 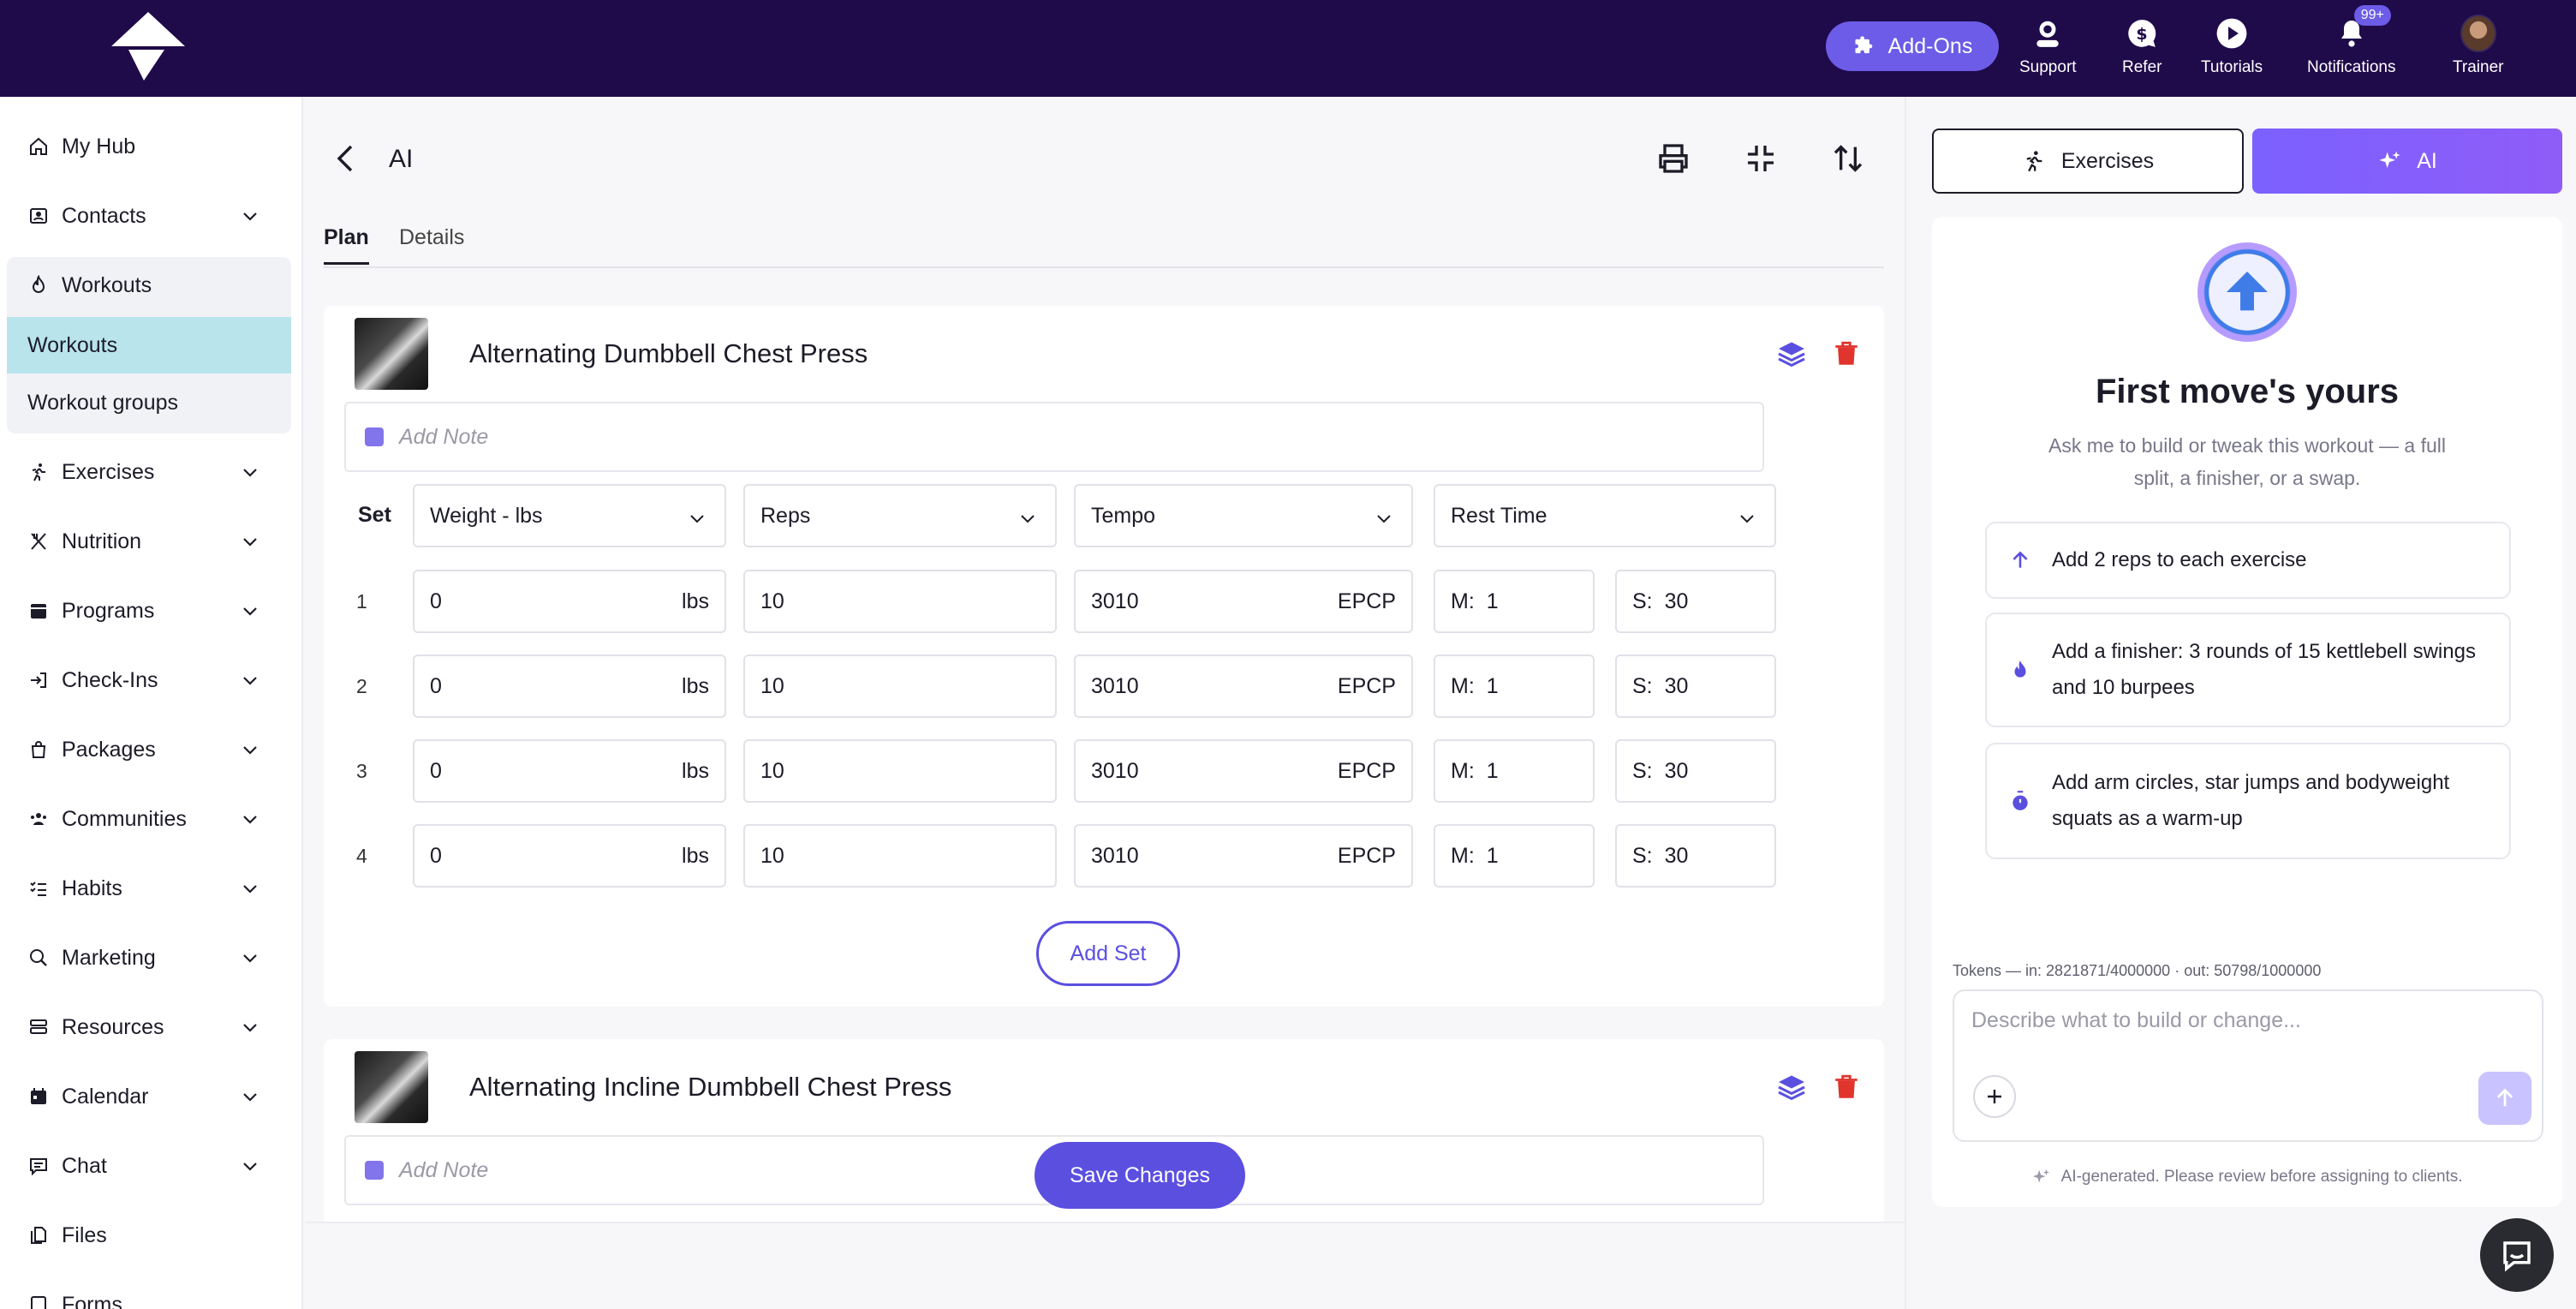 I want to click on weight-value: 0, so click(x=436, y=770).